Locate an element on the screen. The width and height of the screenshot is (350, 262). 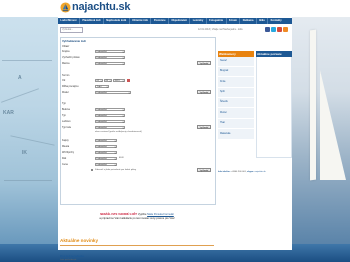
marina-select: Ľubovoľné is located at coordinates (110, 64).